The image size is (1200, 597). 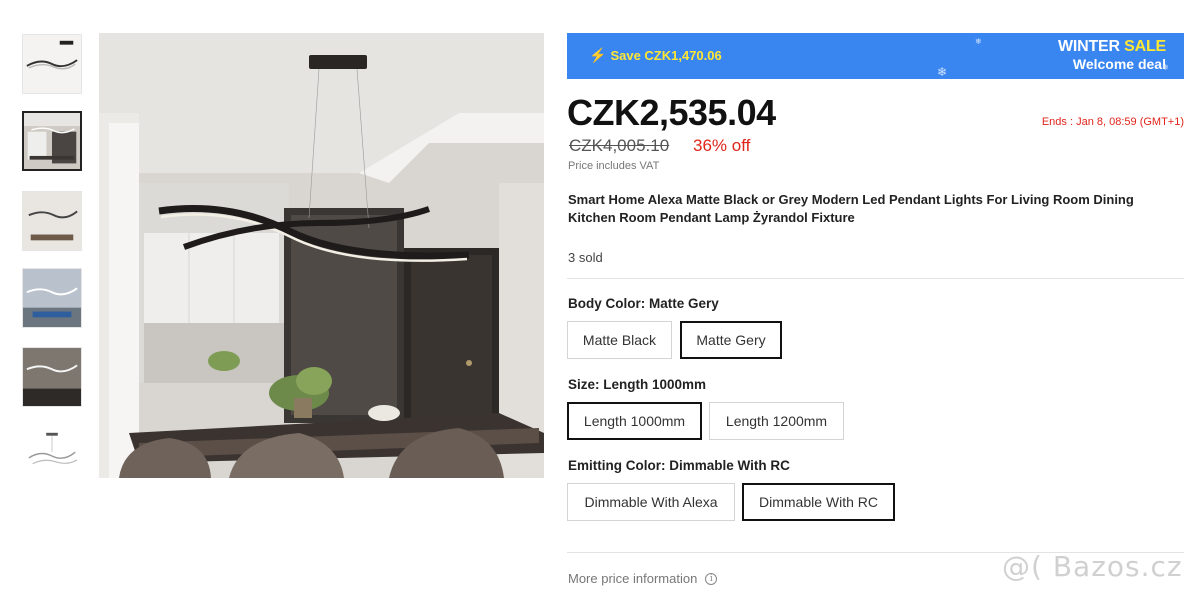 What do you see at coordinates (619, 145) in the screenshot?
I see `original-price: CZK4,005.10` at bounding box center [619, 145].